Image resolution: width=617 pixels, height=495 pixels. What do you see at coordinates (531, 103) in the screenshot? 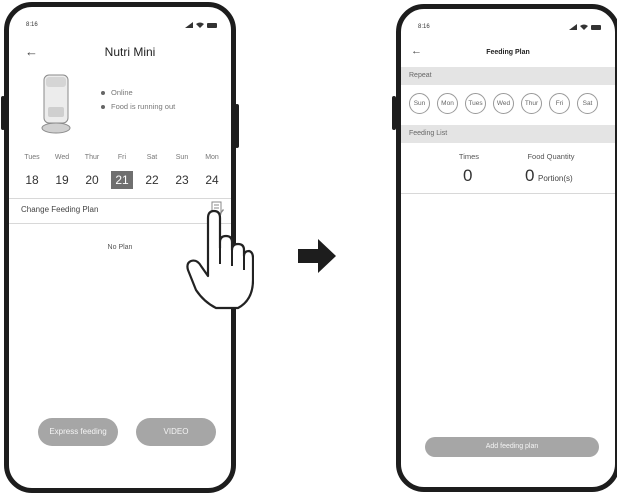
I see `weekday-toggle-thur: Thur` at bounding box center [531, 103].